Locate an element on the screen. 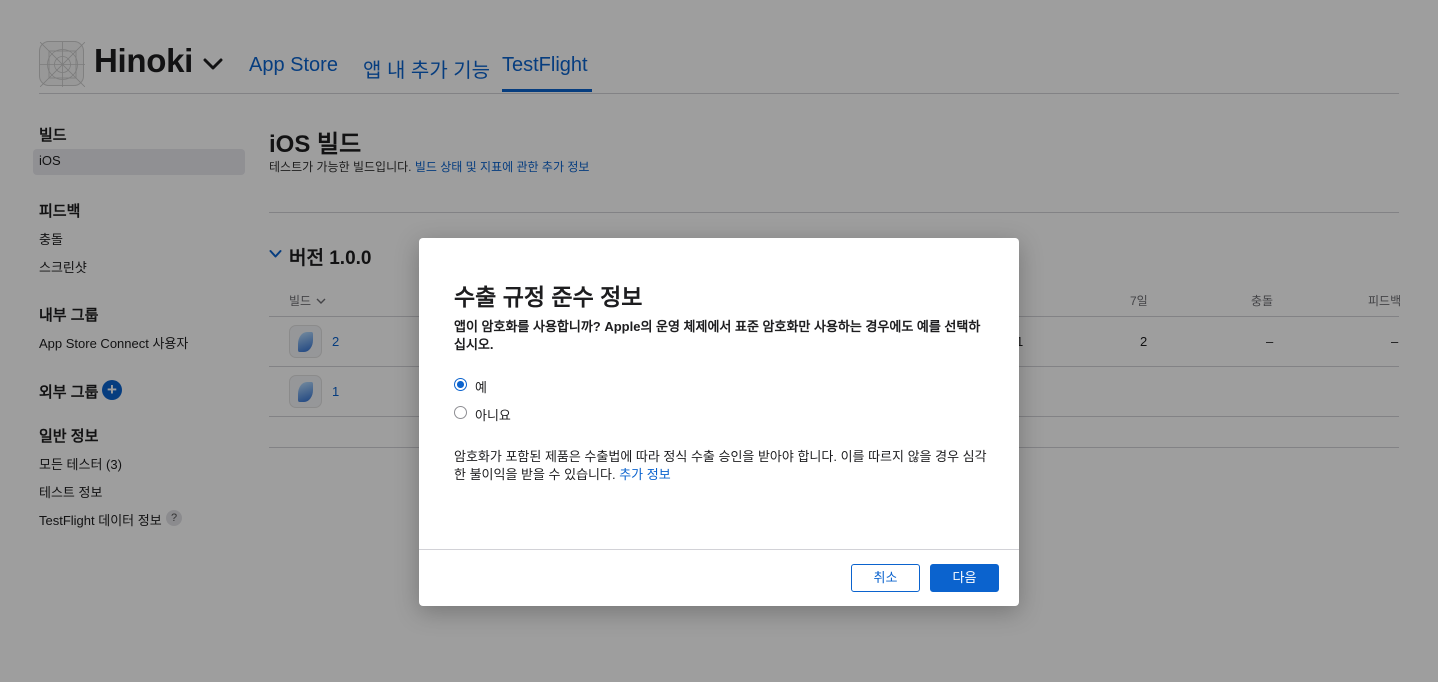 The width and height of the screenshot is (1438, 682). cancel-button: 취소 is located at coordinates (885, 578).